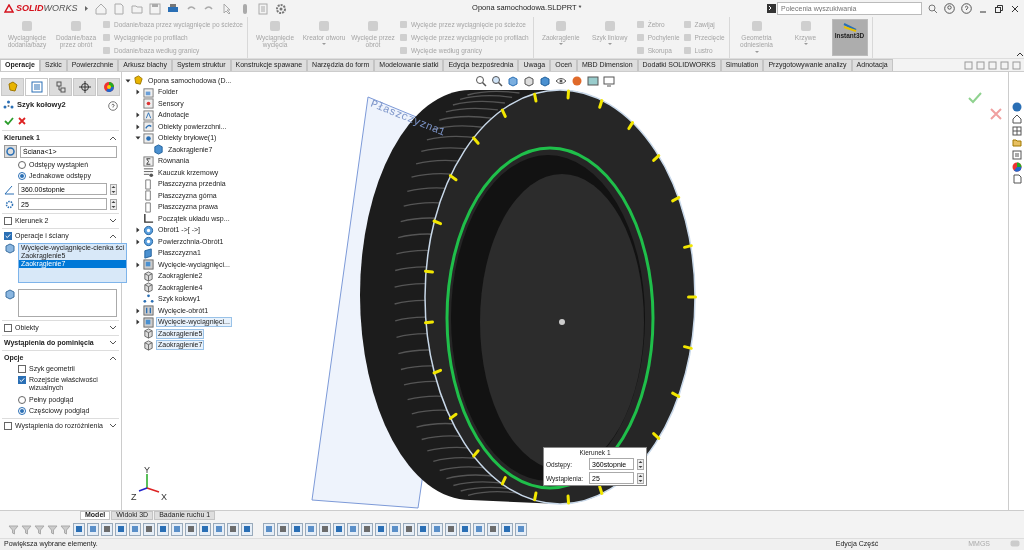 This screenshot has width=1024, height=550. What do you see at coordinates (86, 8) in the screenshot?
I see `expand-arrow-icon` at bounding box center [86, 8].